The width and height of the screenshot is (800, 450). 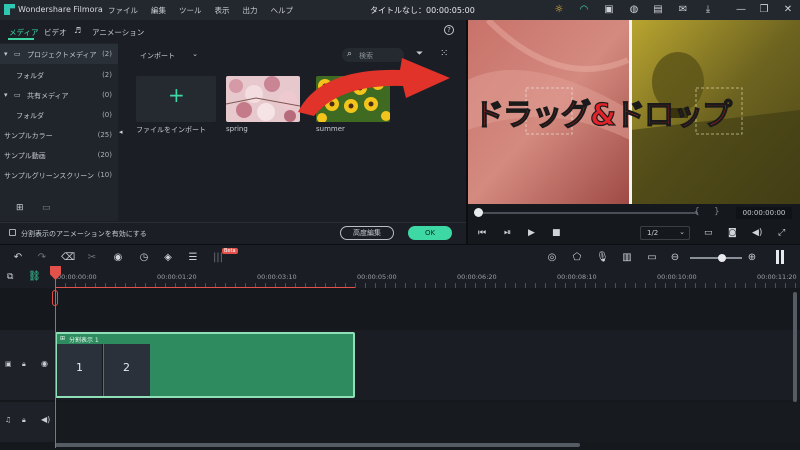 I want to click on cut-icon: ✂, so click(x=92, y=257).